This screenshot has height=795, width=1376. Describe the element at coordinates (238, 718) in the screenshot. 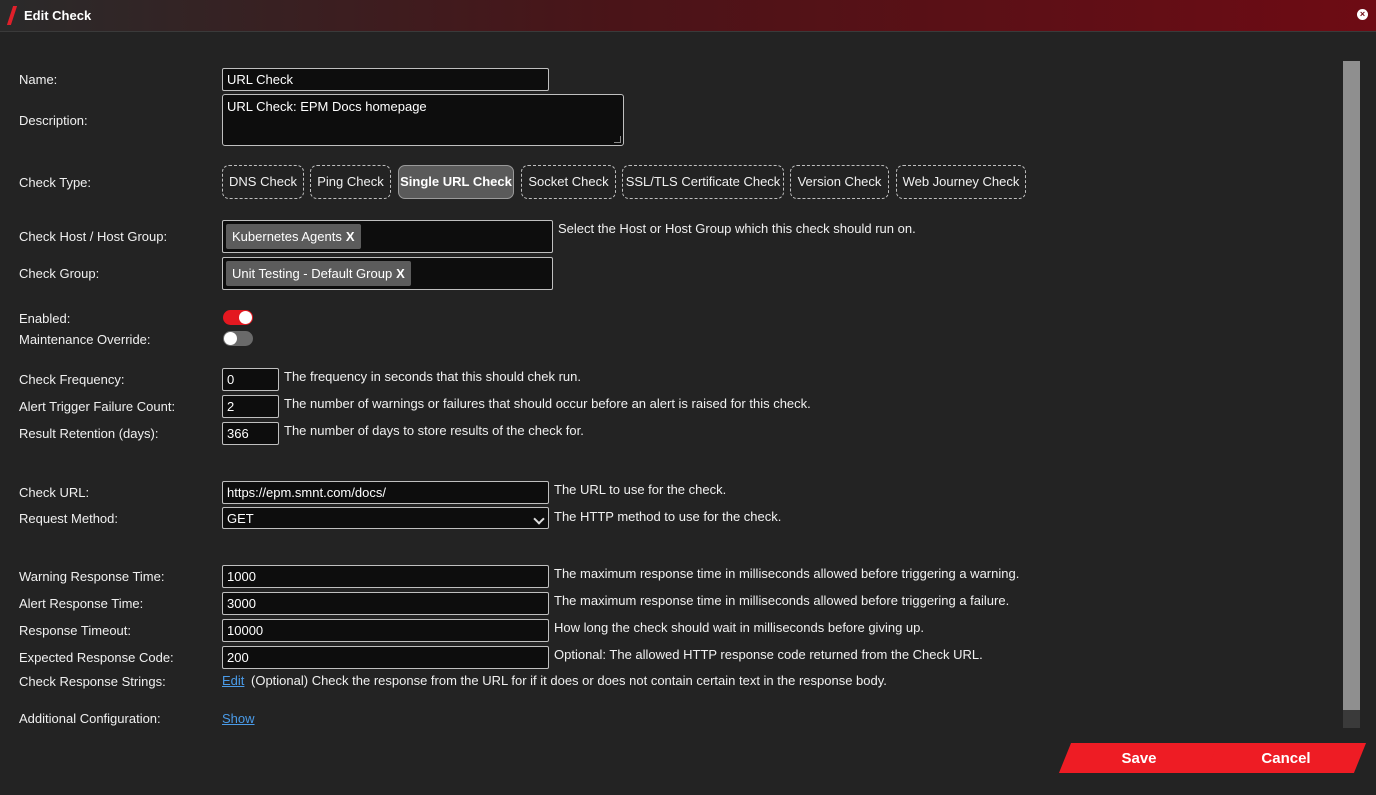

I see `show-additional-config-link: Show` at that location.